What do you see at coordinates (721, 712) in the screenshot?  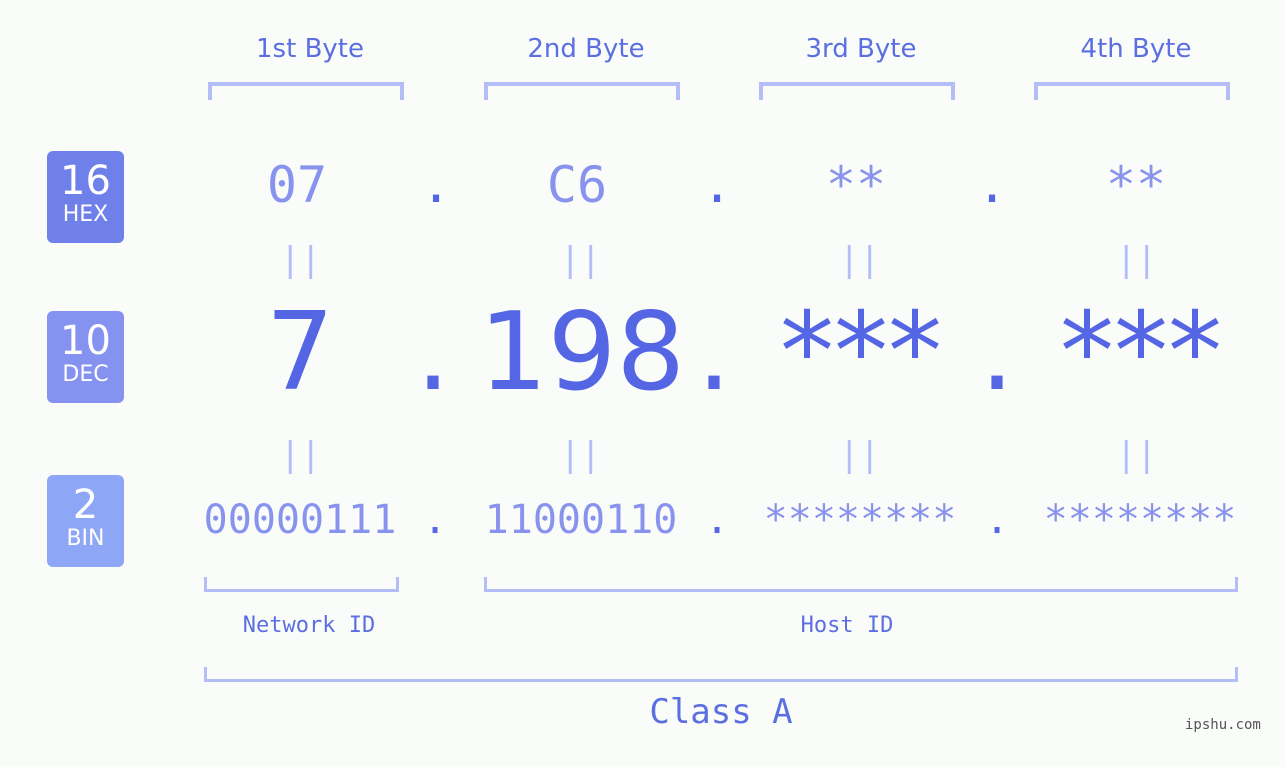 I see `class-label: Class A` at bounding box center [721, 712].